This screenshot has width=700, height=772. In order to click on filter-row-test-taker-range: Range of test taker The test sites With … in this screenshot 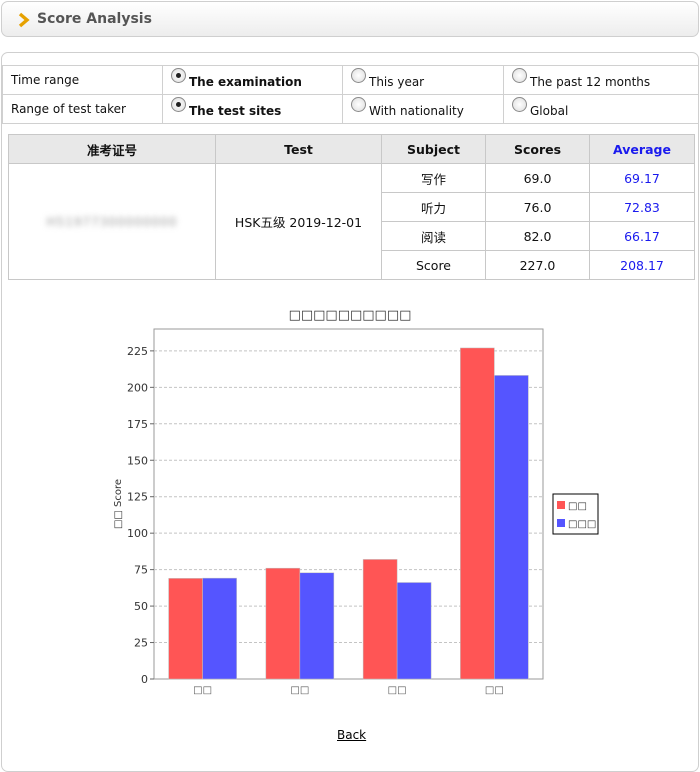, I will do `click(350, 109)`.